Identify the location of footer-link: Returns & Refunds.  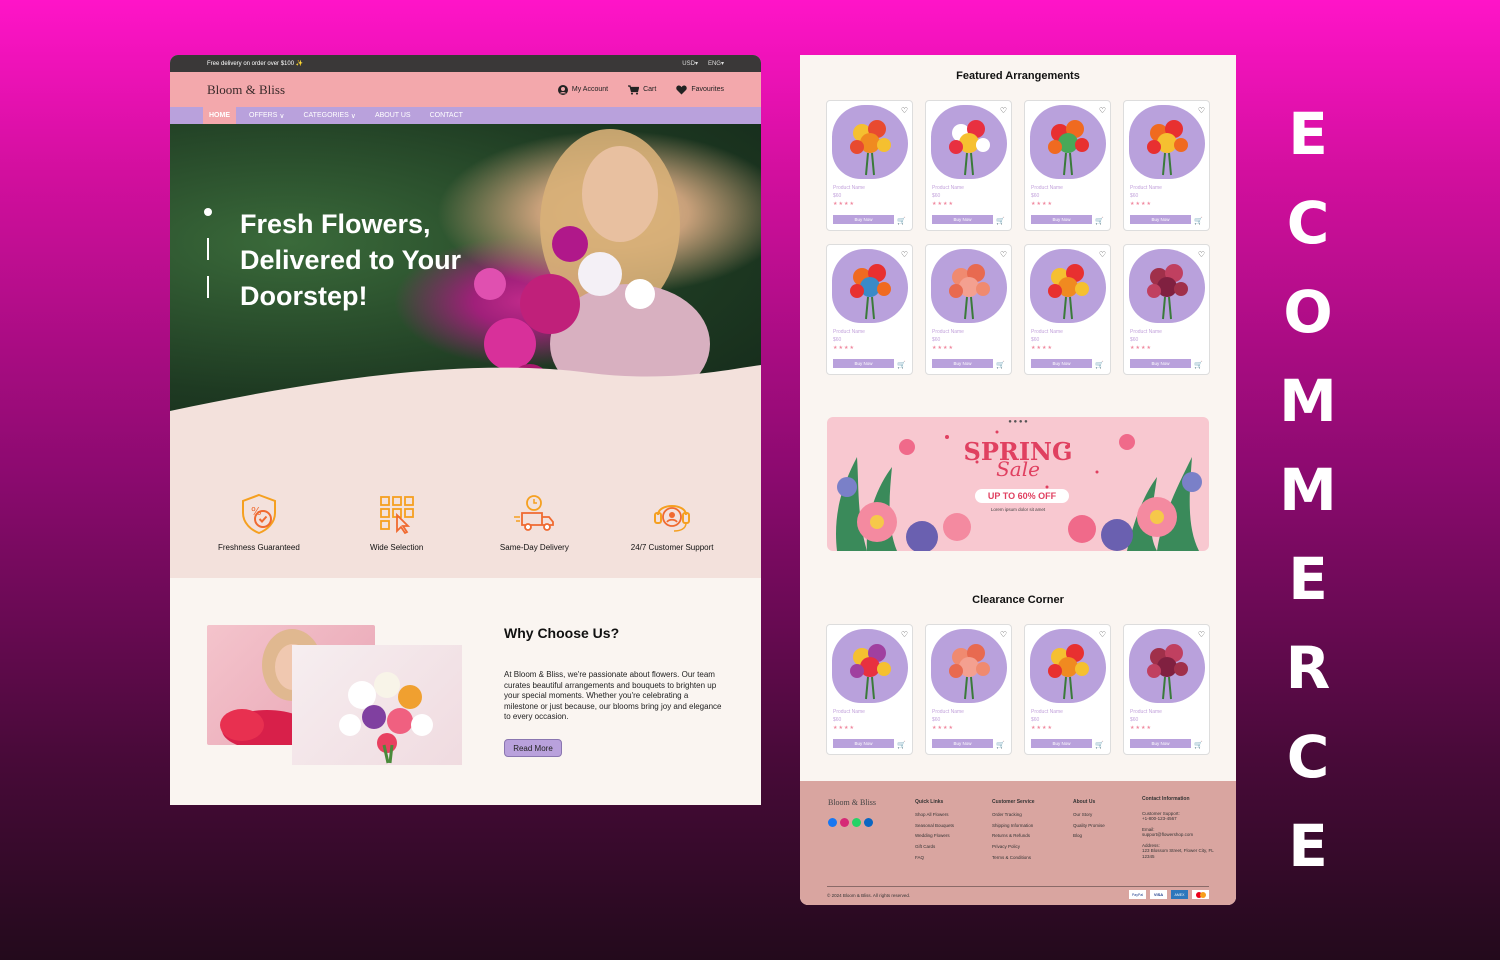
(1013, 836).